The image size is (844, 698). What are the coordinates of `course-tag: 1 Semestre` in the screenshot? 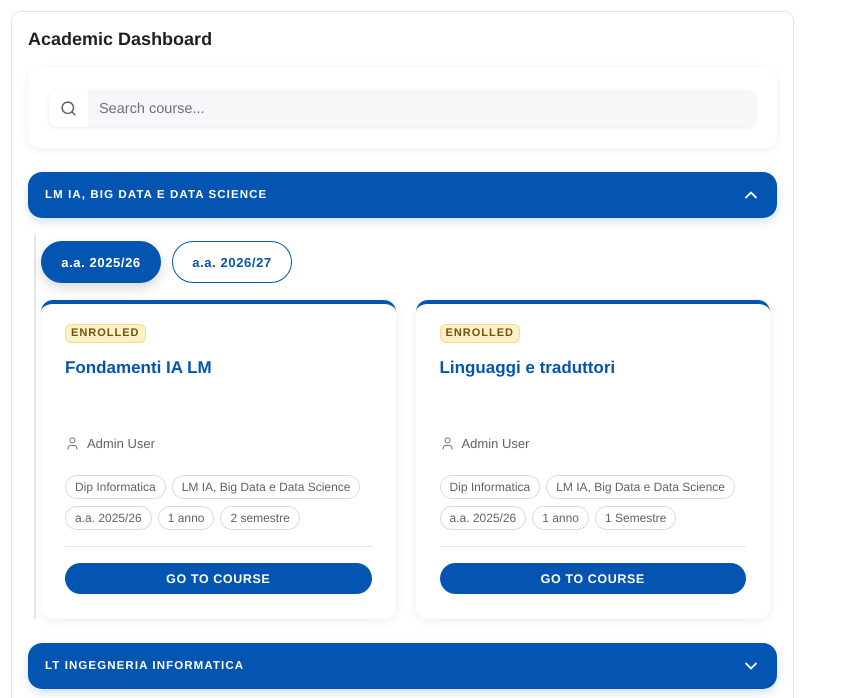 It's located at (635, 518).